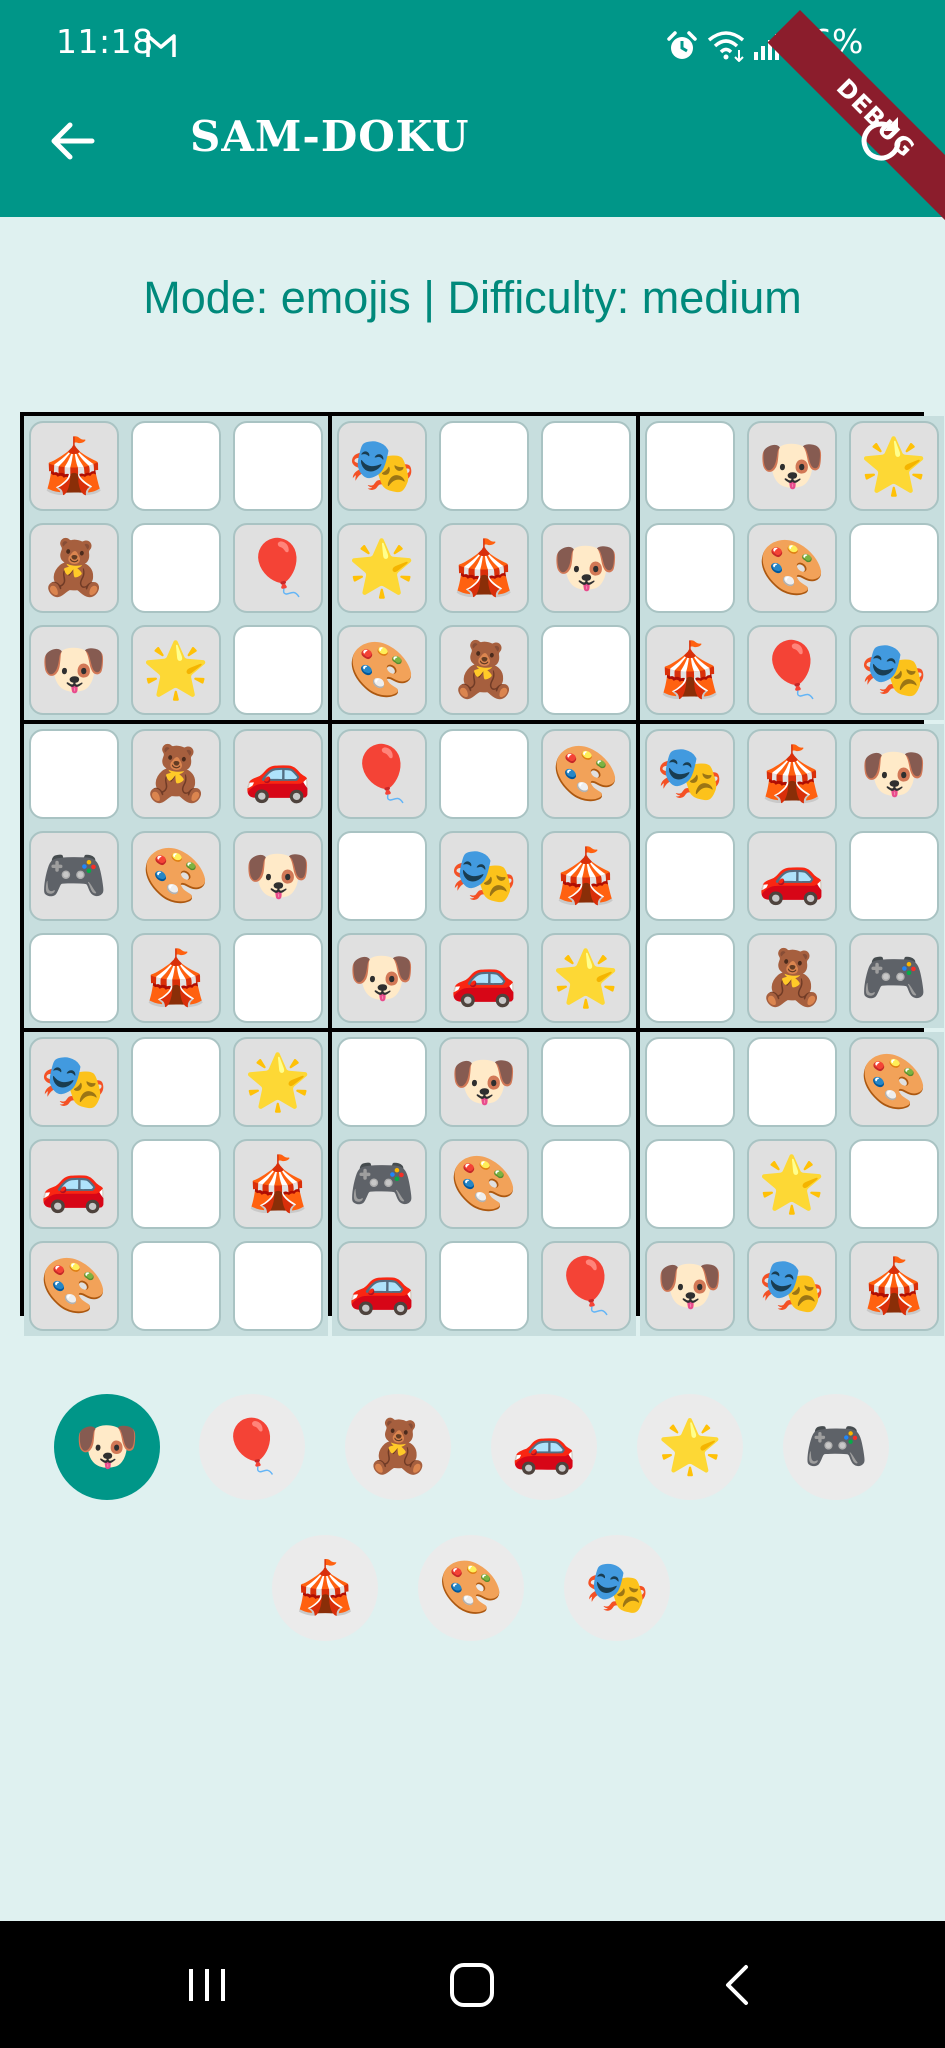  What do you see at coordinates (72, 141) in the screenshot?
I see `back-arrow-icon` at bounding box center [72, 141].